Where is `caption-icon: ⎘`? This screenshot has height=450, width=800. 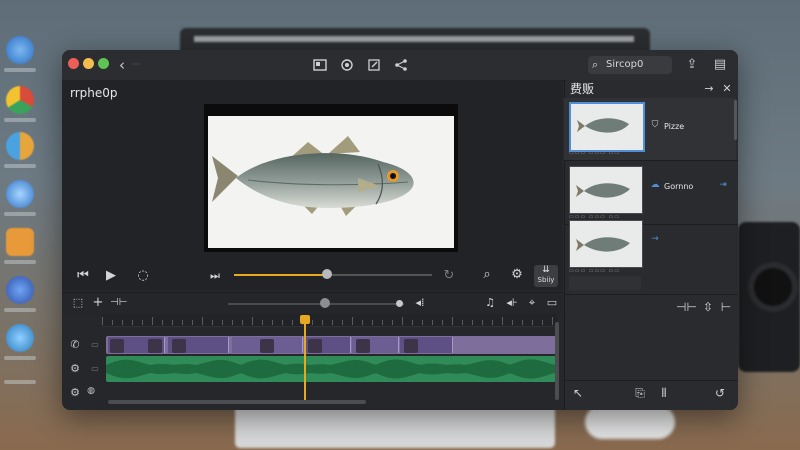 caption-icon: ⎘ is located at coordinates (640, 393).